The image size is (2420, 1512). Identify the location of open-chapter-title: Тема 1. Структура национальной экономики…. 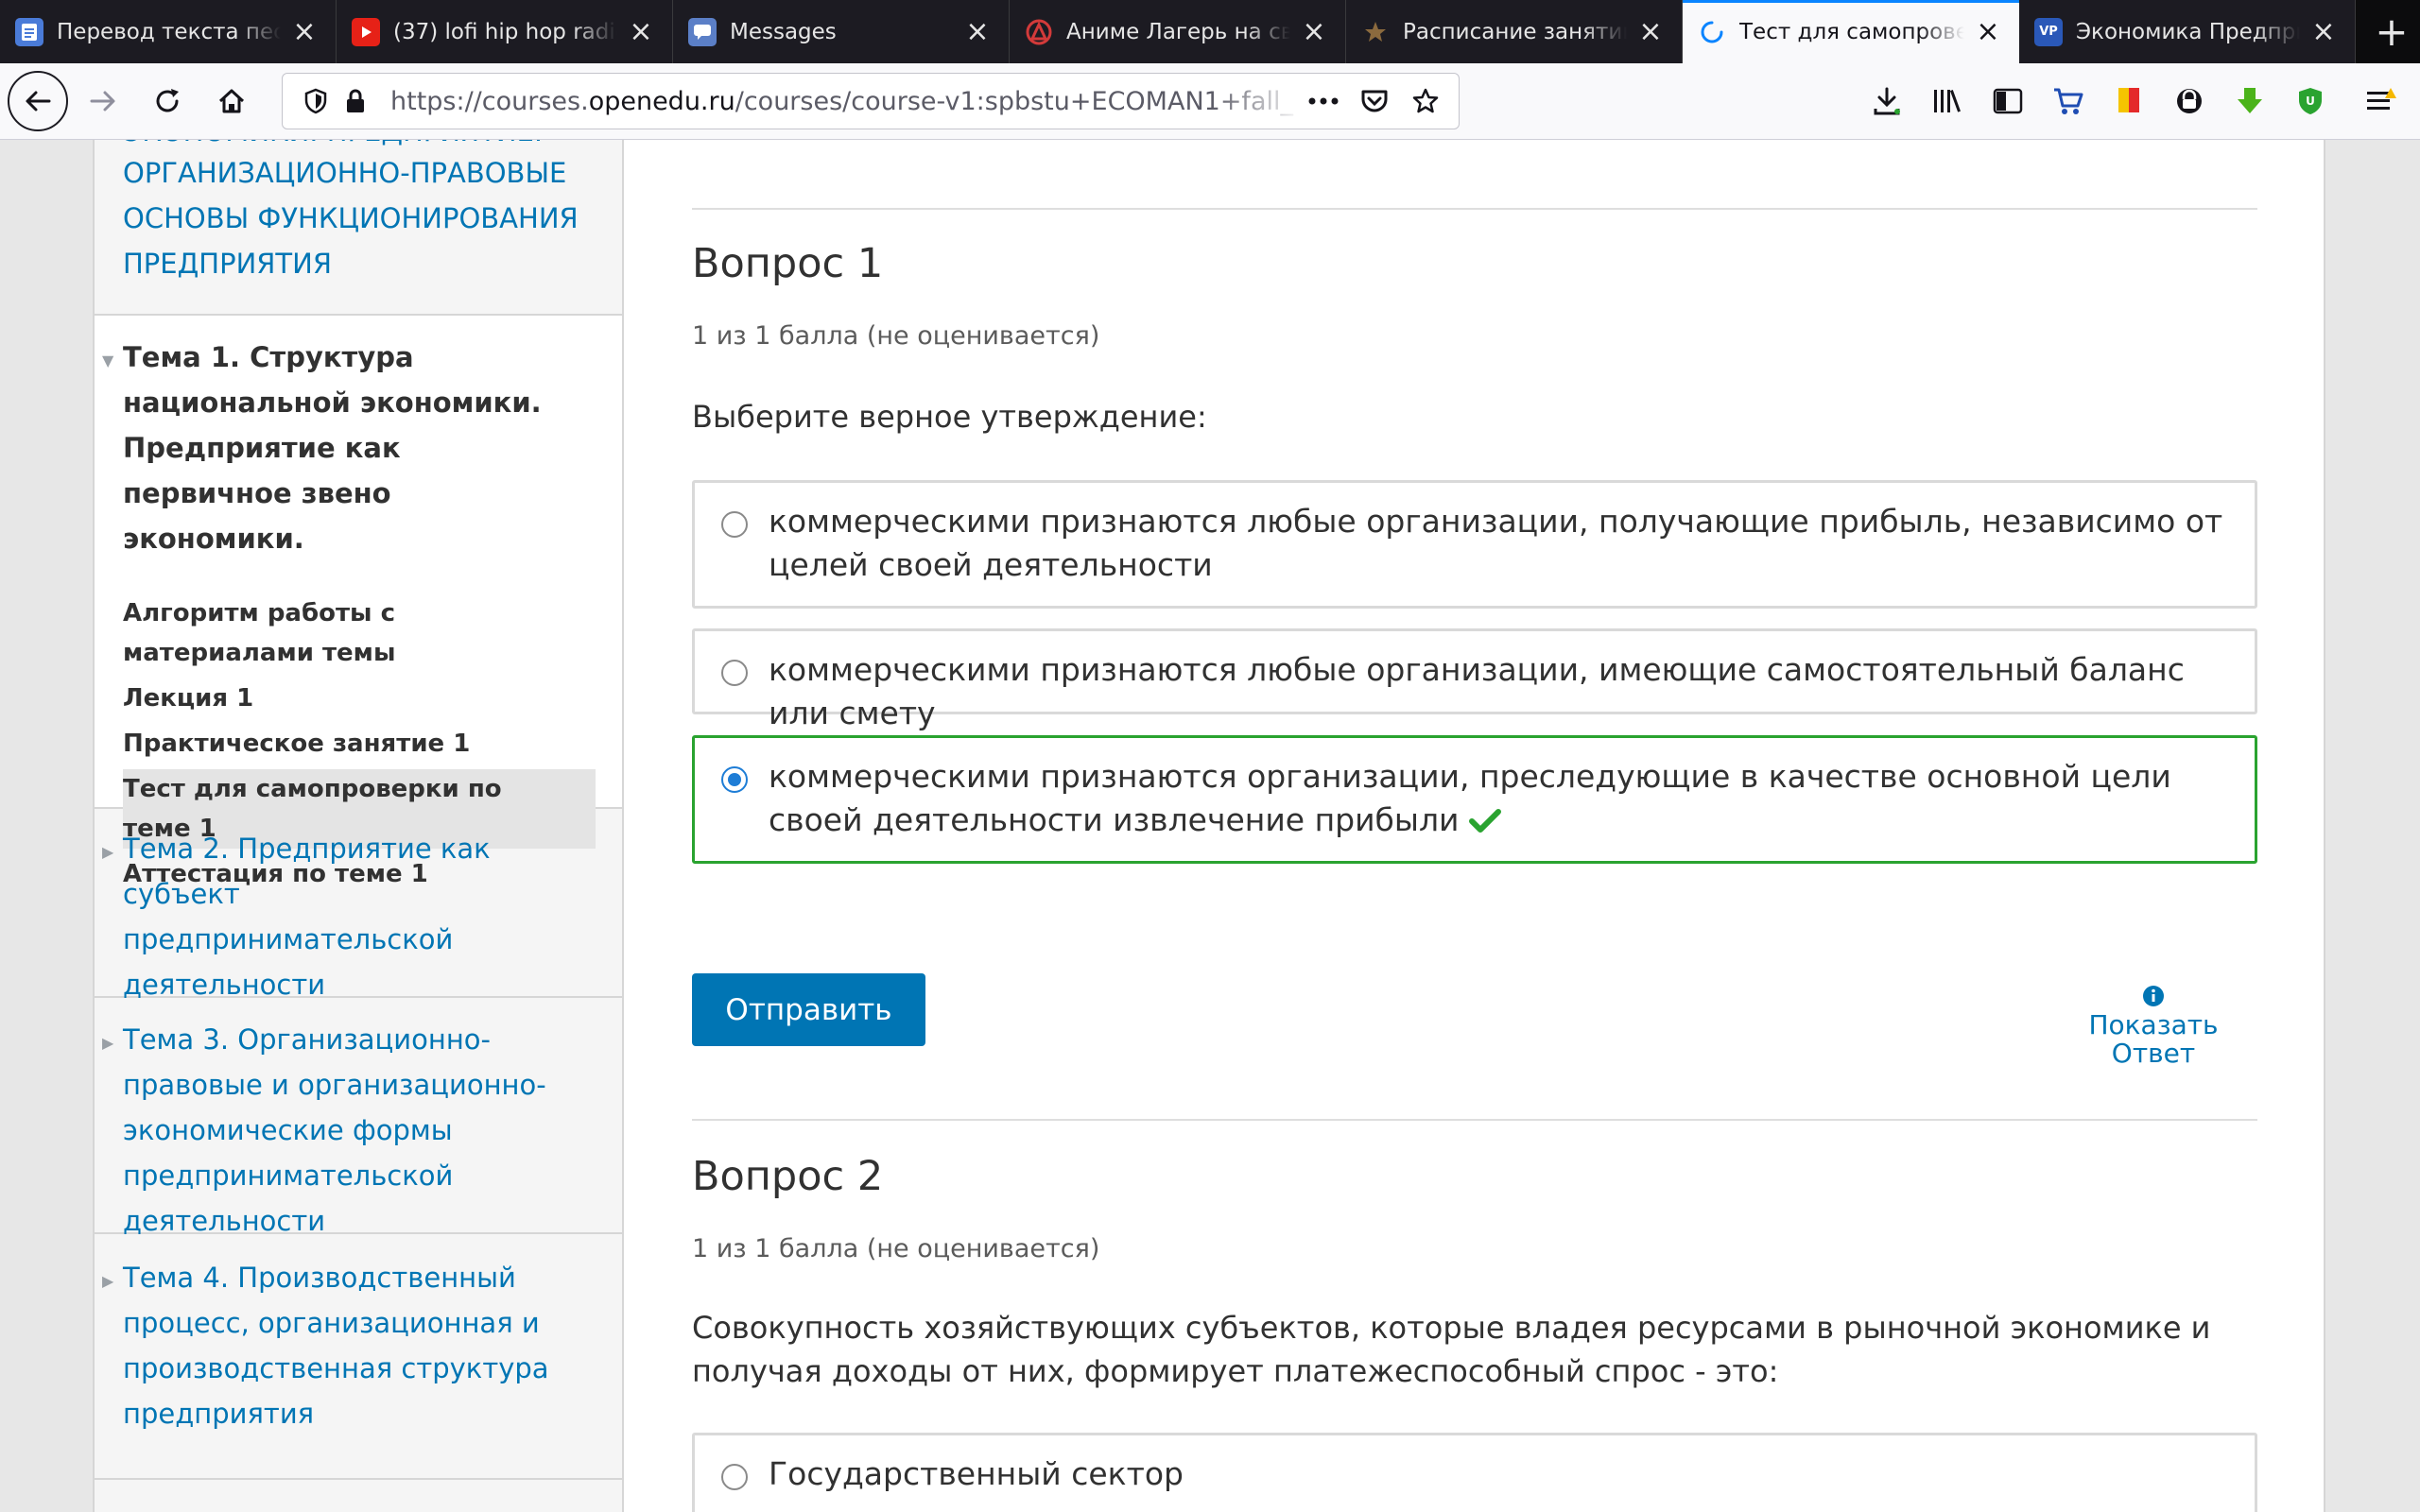
(350, 448).